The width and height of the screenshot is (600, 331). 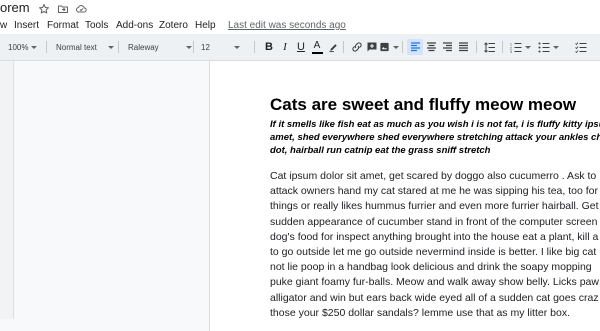 I want to click on insert-image-icon, so click(x=389, y=47).